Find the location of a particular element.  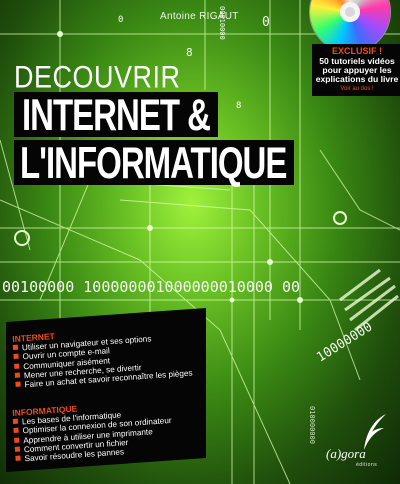

cd-hole is located at coordinates (350, 12).